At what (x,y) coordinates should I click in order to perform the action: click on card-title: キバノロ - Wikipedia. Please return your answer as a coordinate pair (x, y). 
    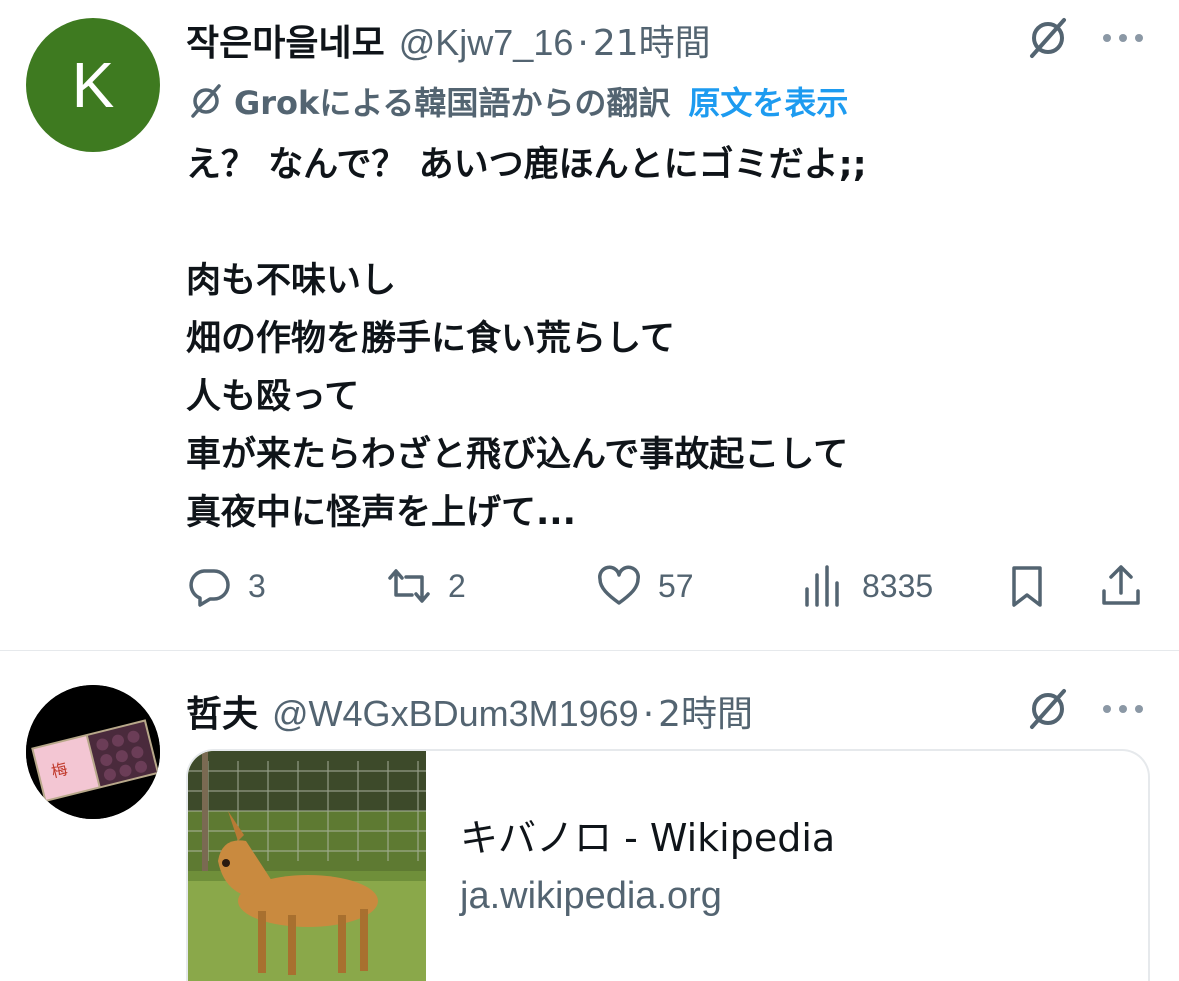
    Looking at the image, I should click on (647, 834).